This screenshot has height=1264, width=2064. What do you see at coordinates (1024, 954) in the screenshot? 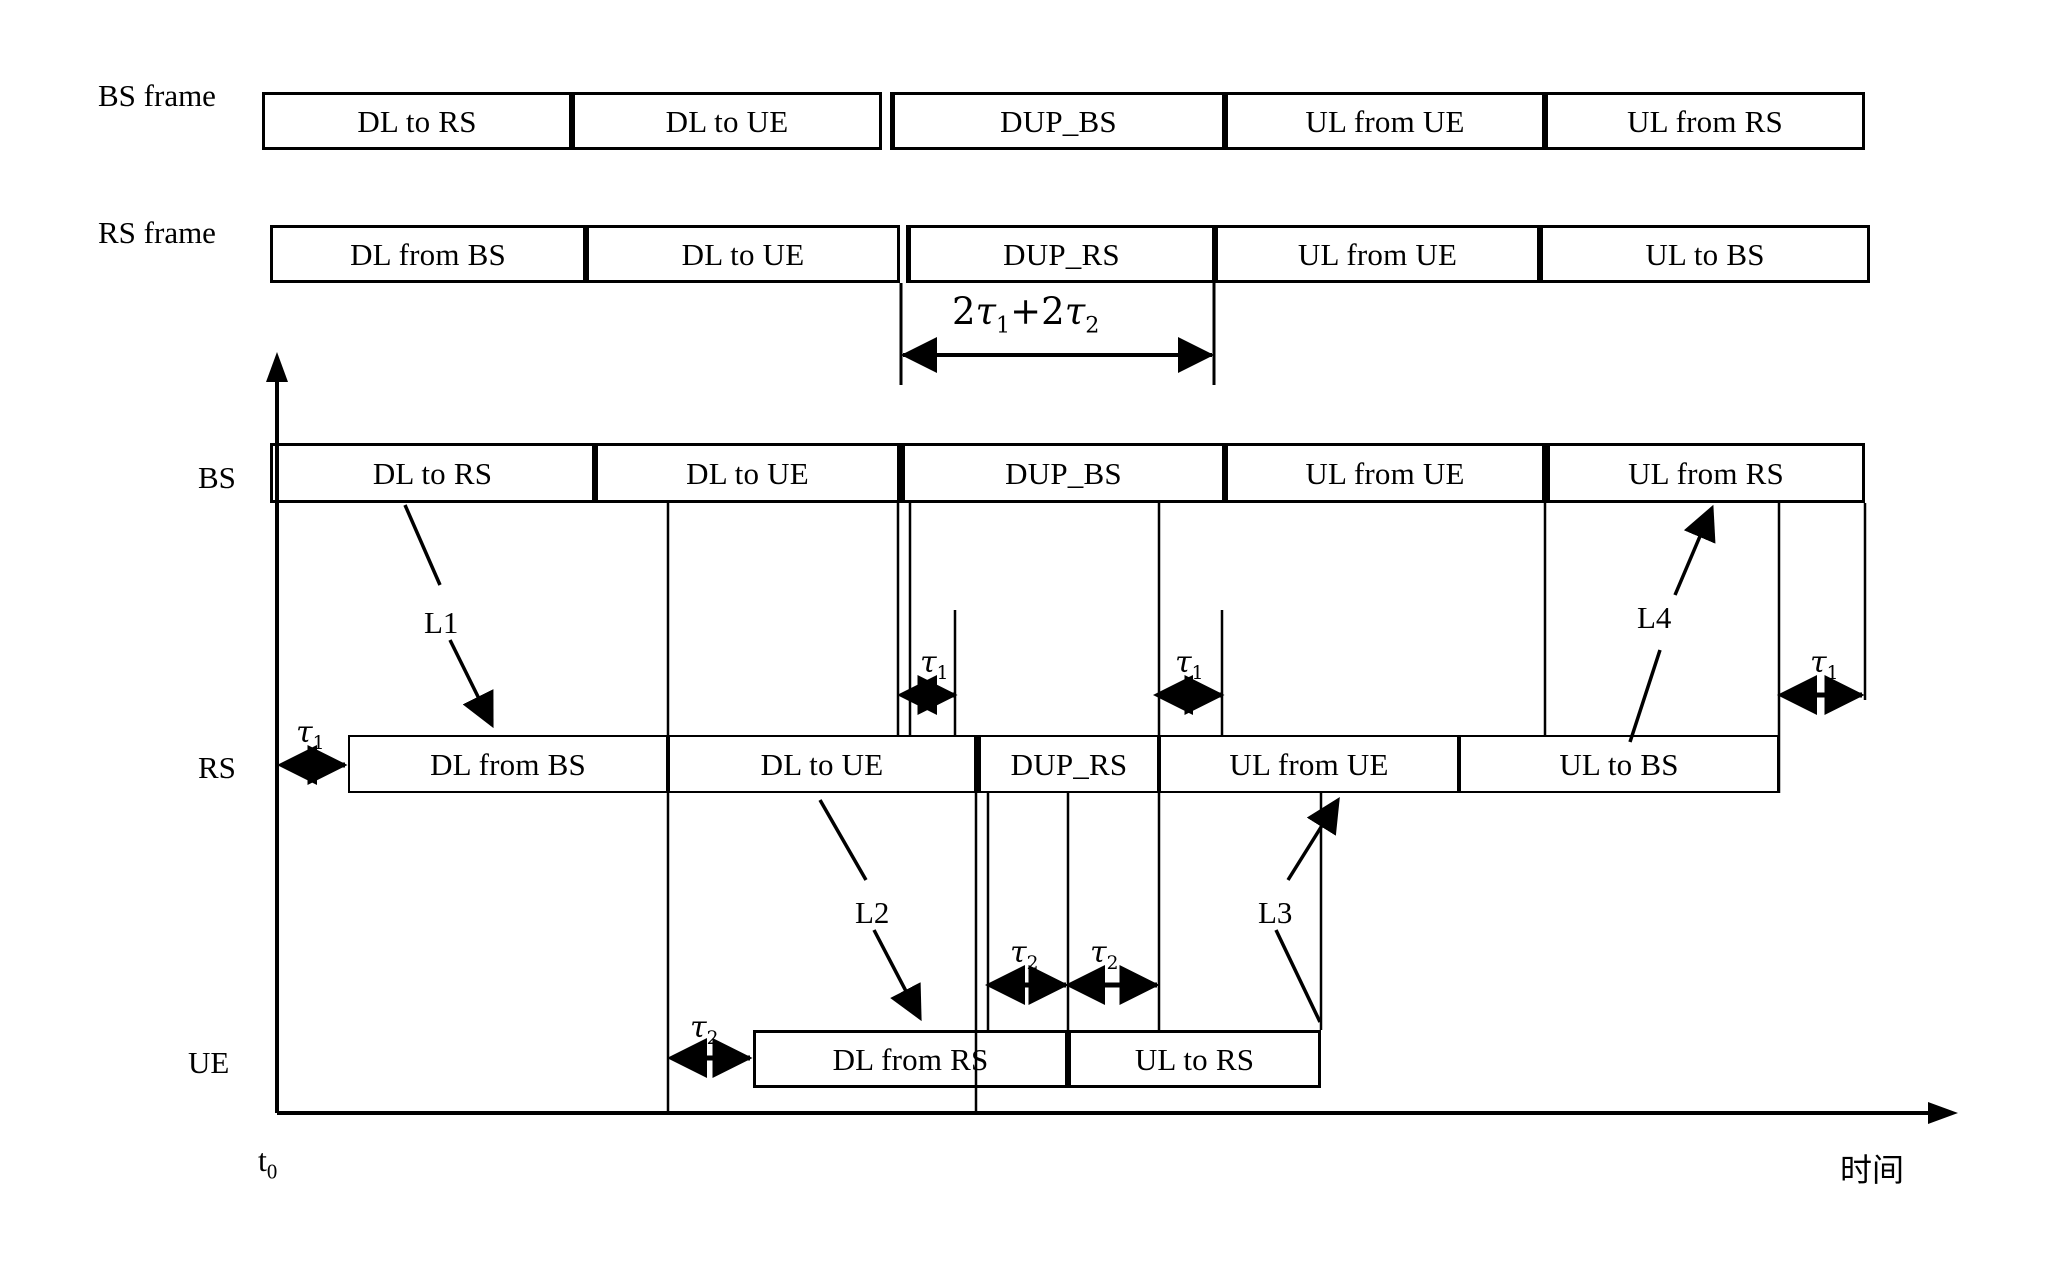
I see `tau2-label-dup-left: τ2` at bounding box center [1024, 954].